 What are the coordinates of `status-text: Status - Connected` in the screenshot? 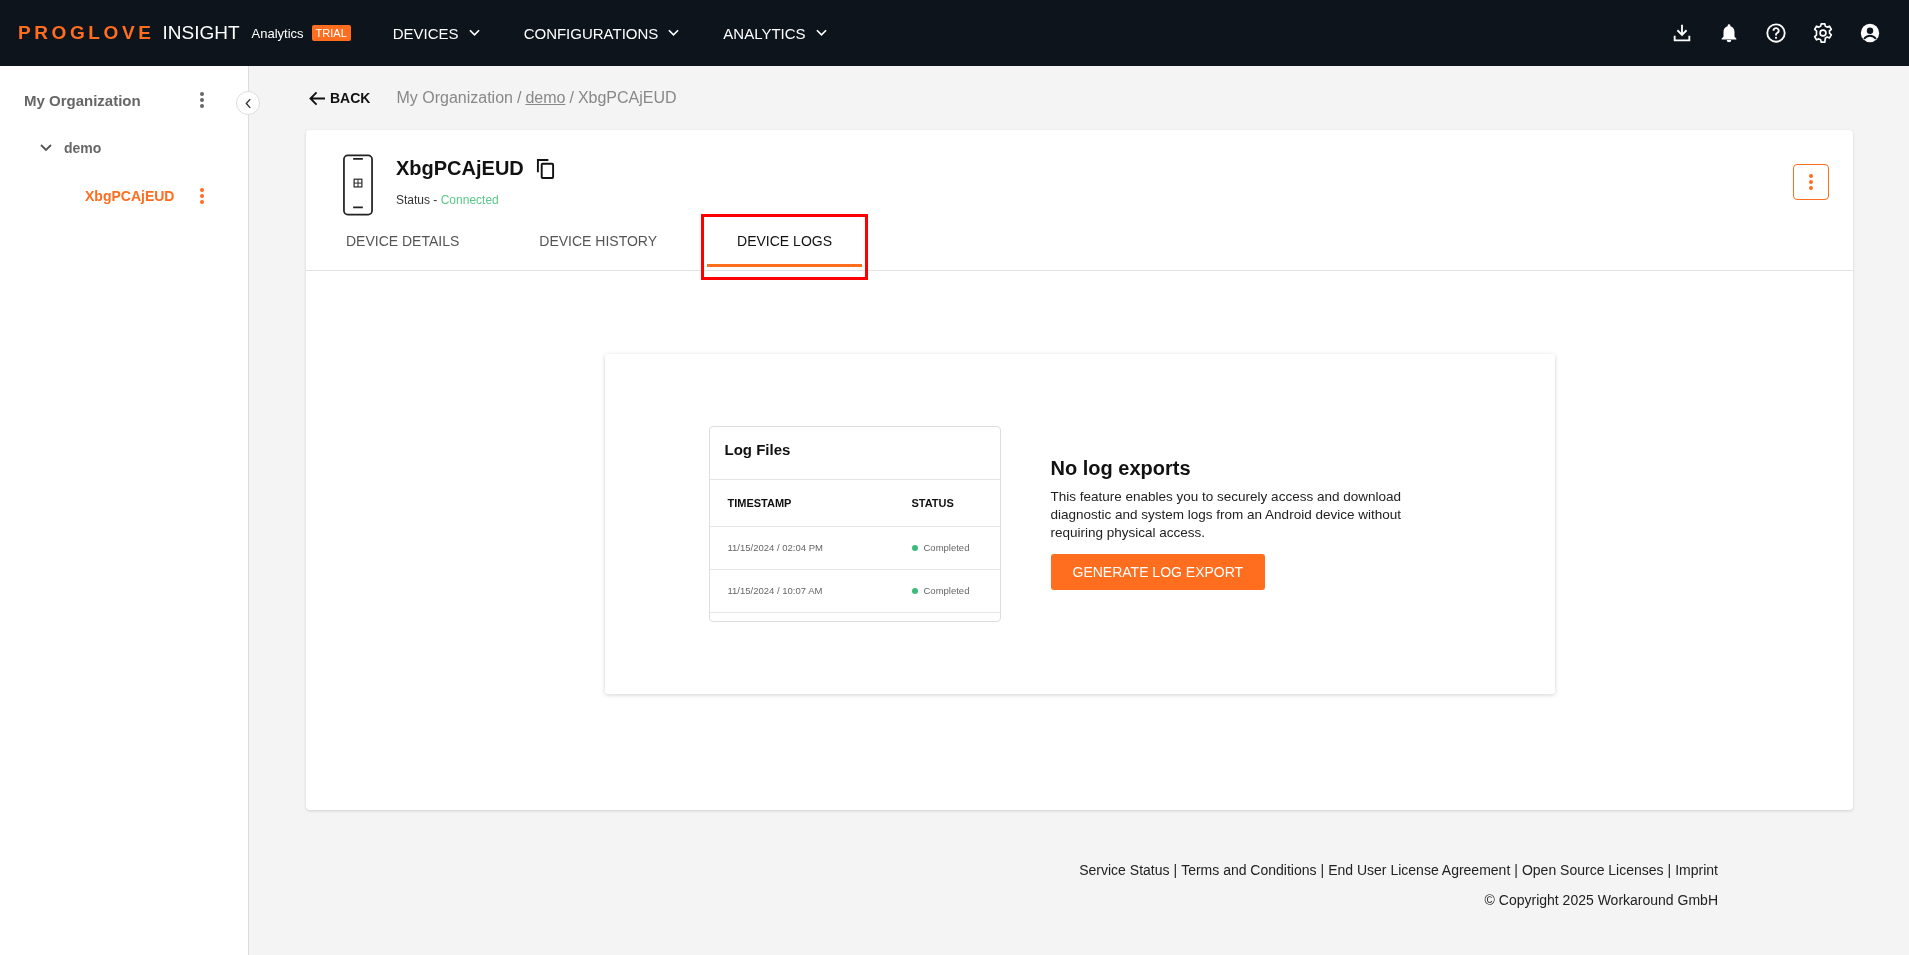 It's located at (448, 200).